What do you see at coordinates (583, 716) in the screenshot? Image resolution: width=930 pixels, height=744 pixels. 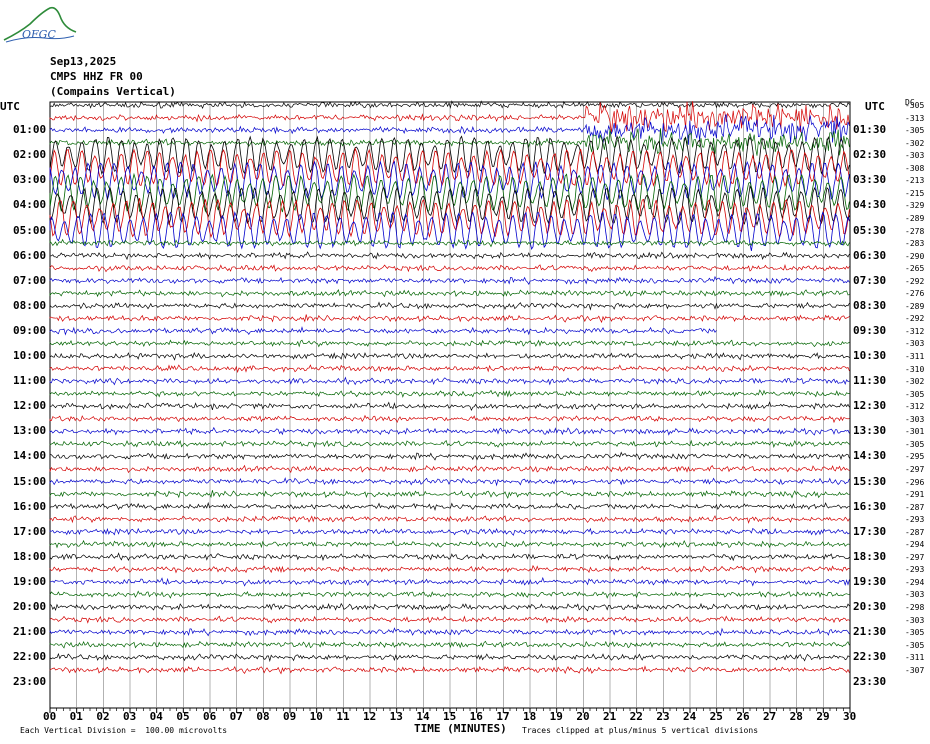 I see `x-tick-label: 20` at bounding box center [583, 716].